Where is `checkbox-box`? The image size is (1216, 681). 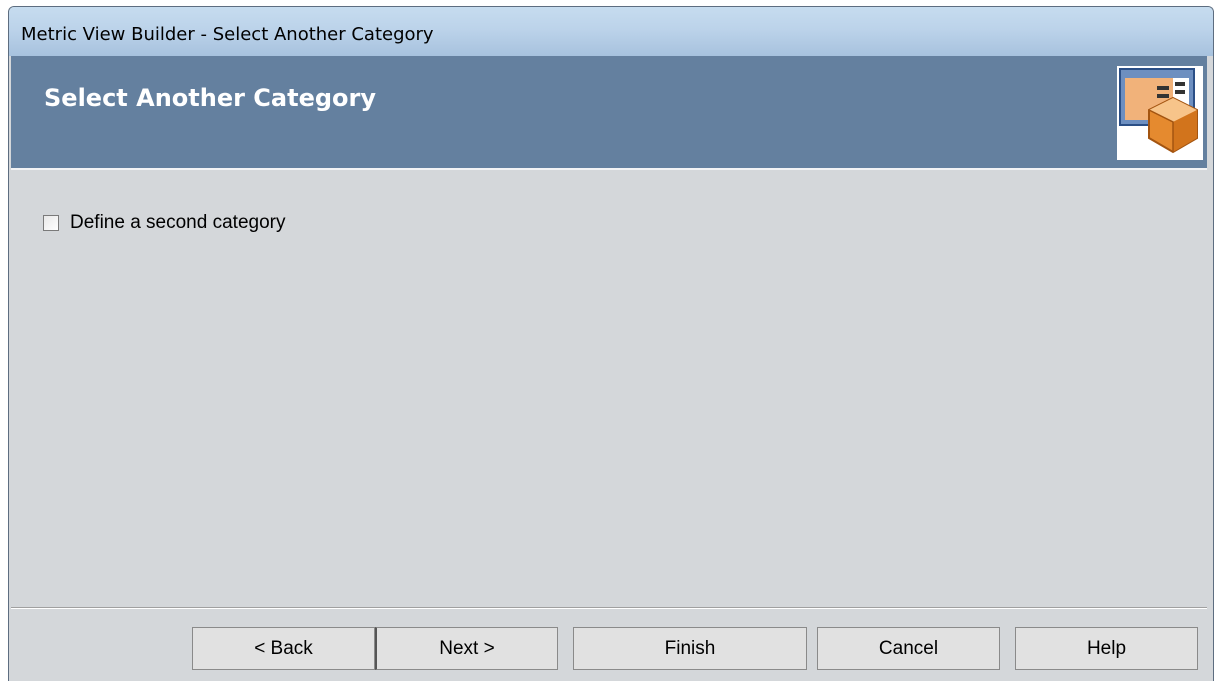 checkbox-box is located at coordinates (51, 223).